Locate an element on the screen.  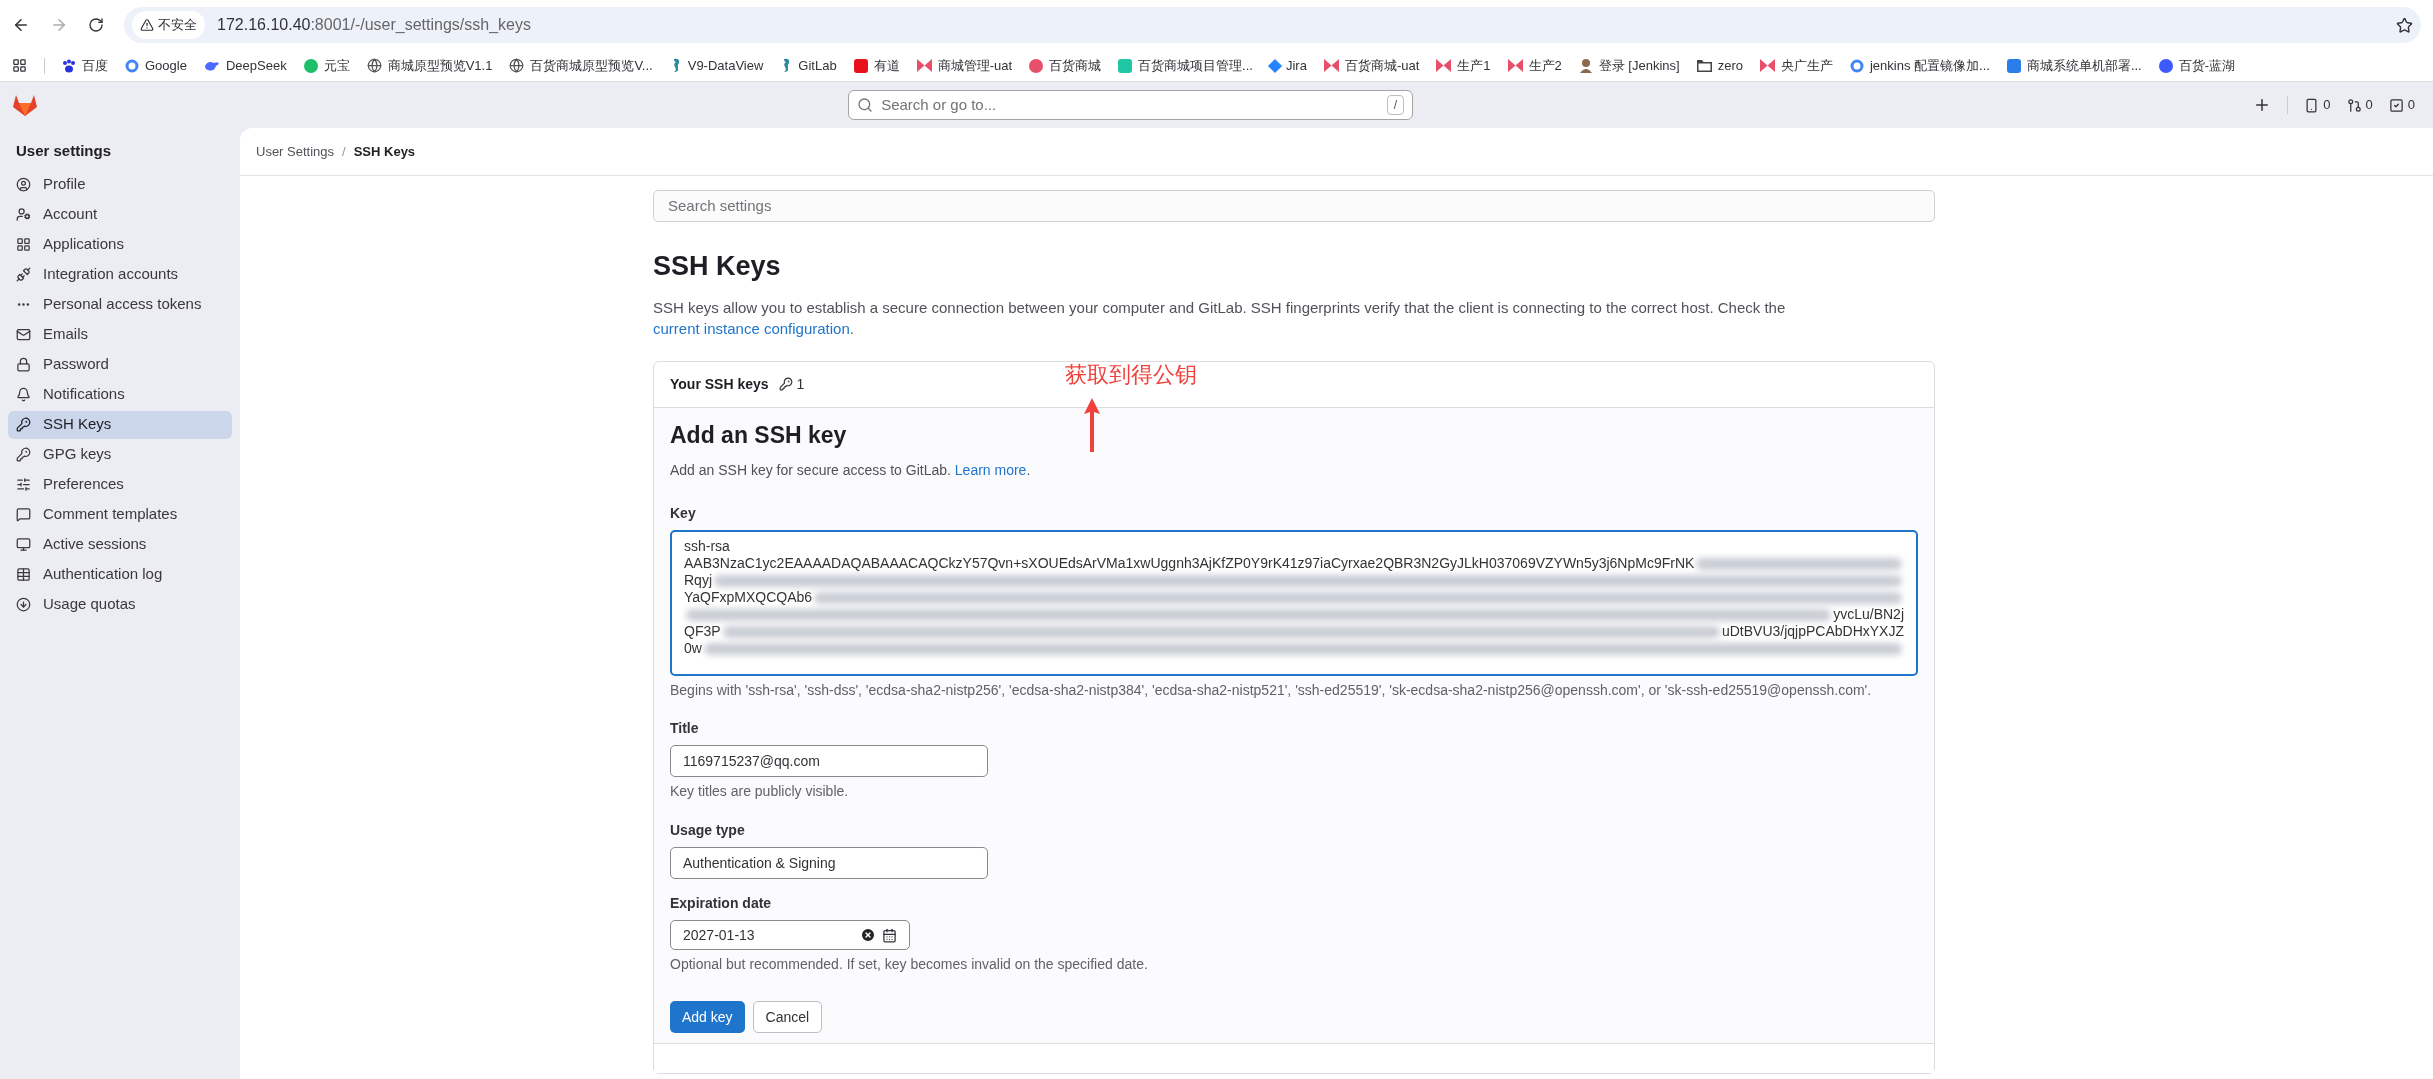
table-icon is located at coordinates (23, 574).